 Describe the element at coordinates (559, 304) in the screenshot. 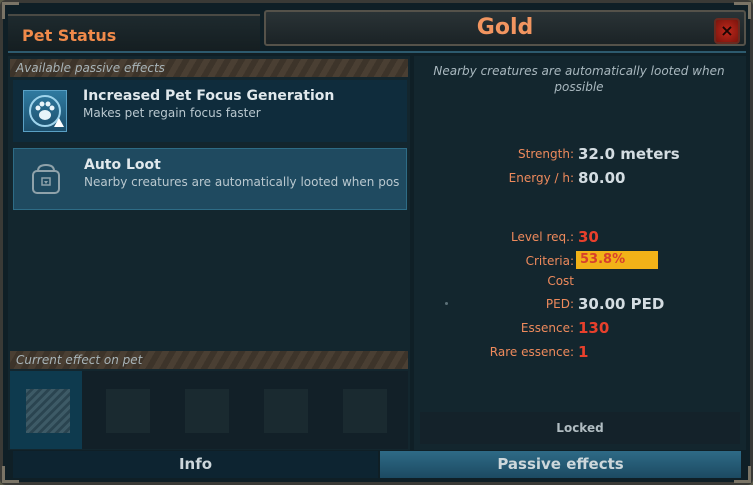

I see `ped-label: PED:` at that location.